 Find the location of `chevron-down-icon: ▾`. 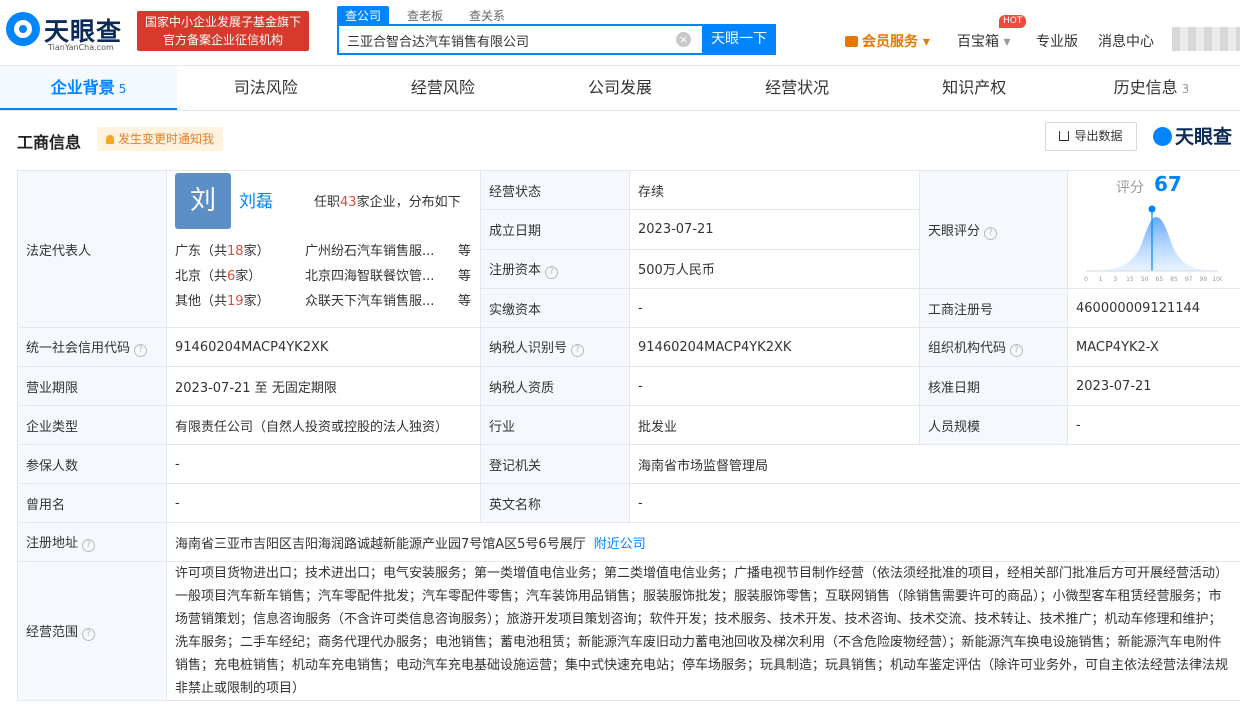

chevron-down-icon: ▾ is located at coordinates (1007, 42).